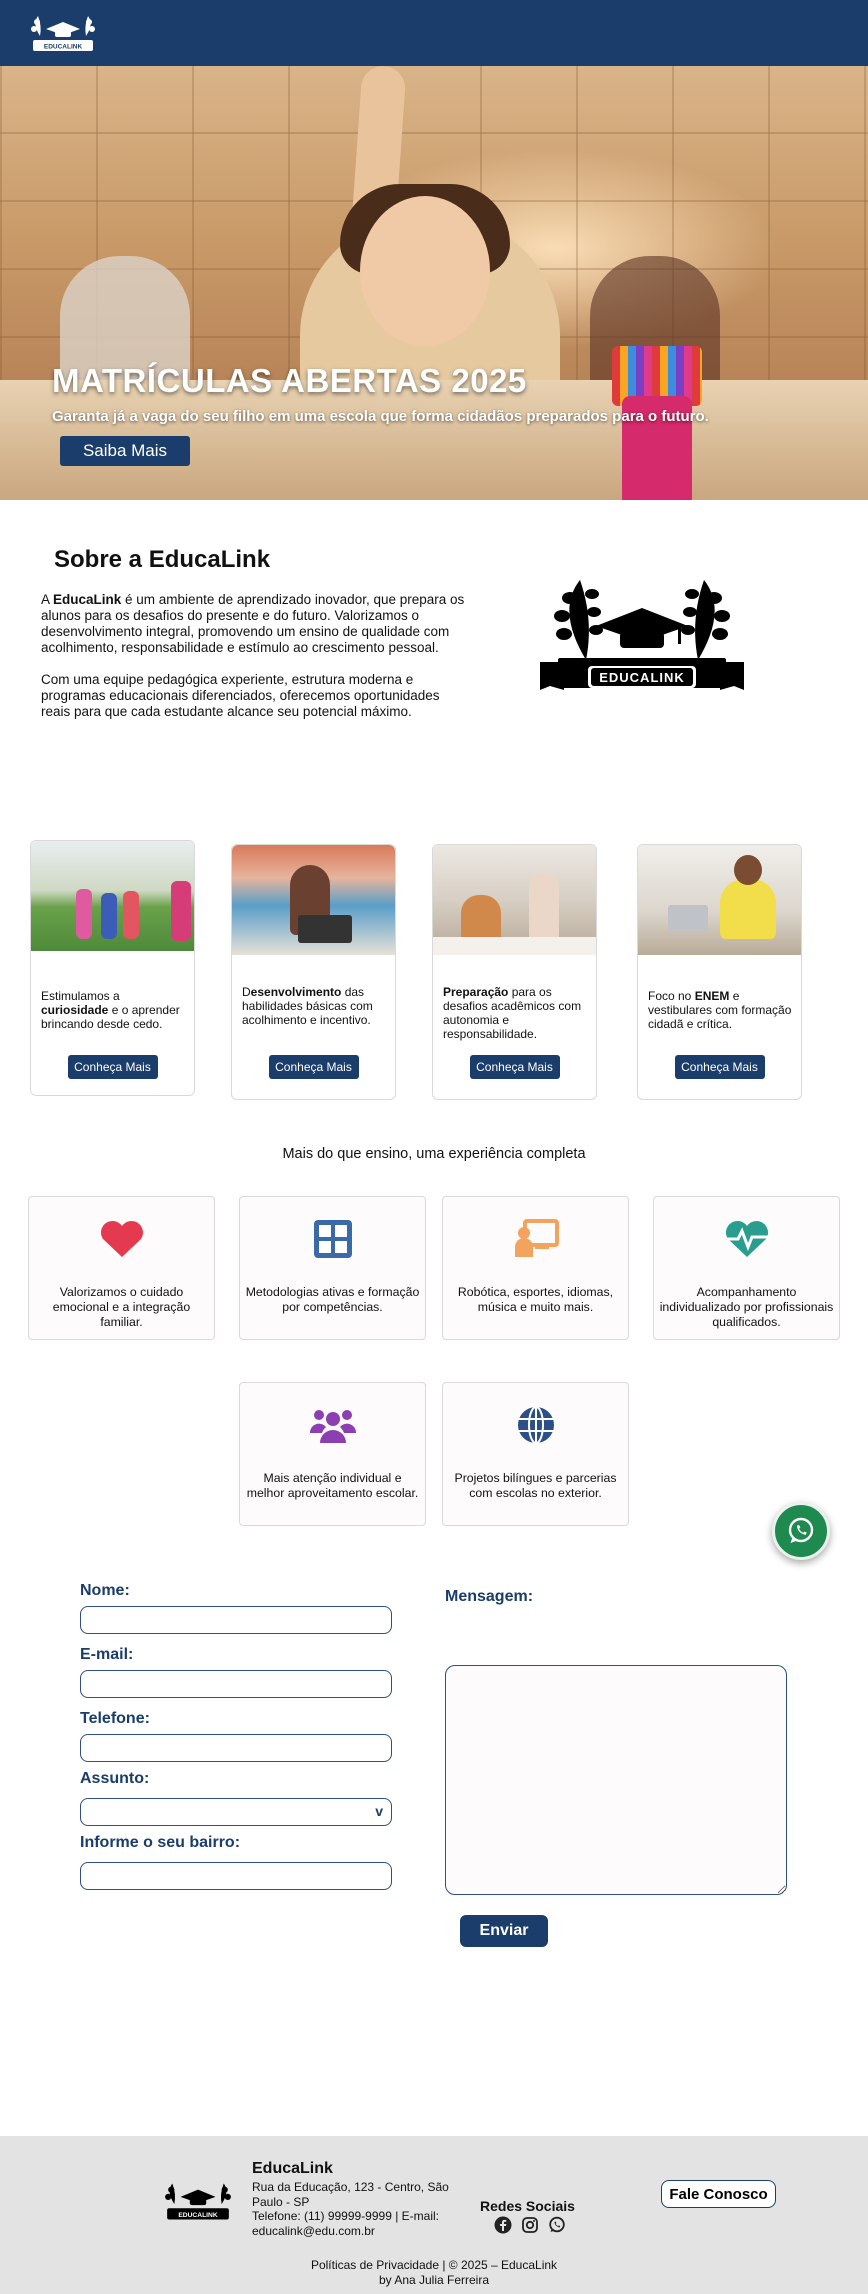 The width and height of the screenshot is (868, 2294). I want to click on card-image-kids-playing, so click(112, 896).